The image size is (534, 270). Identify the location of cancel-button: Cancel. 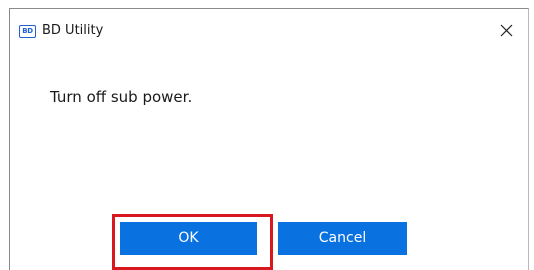
(342, 238).